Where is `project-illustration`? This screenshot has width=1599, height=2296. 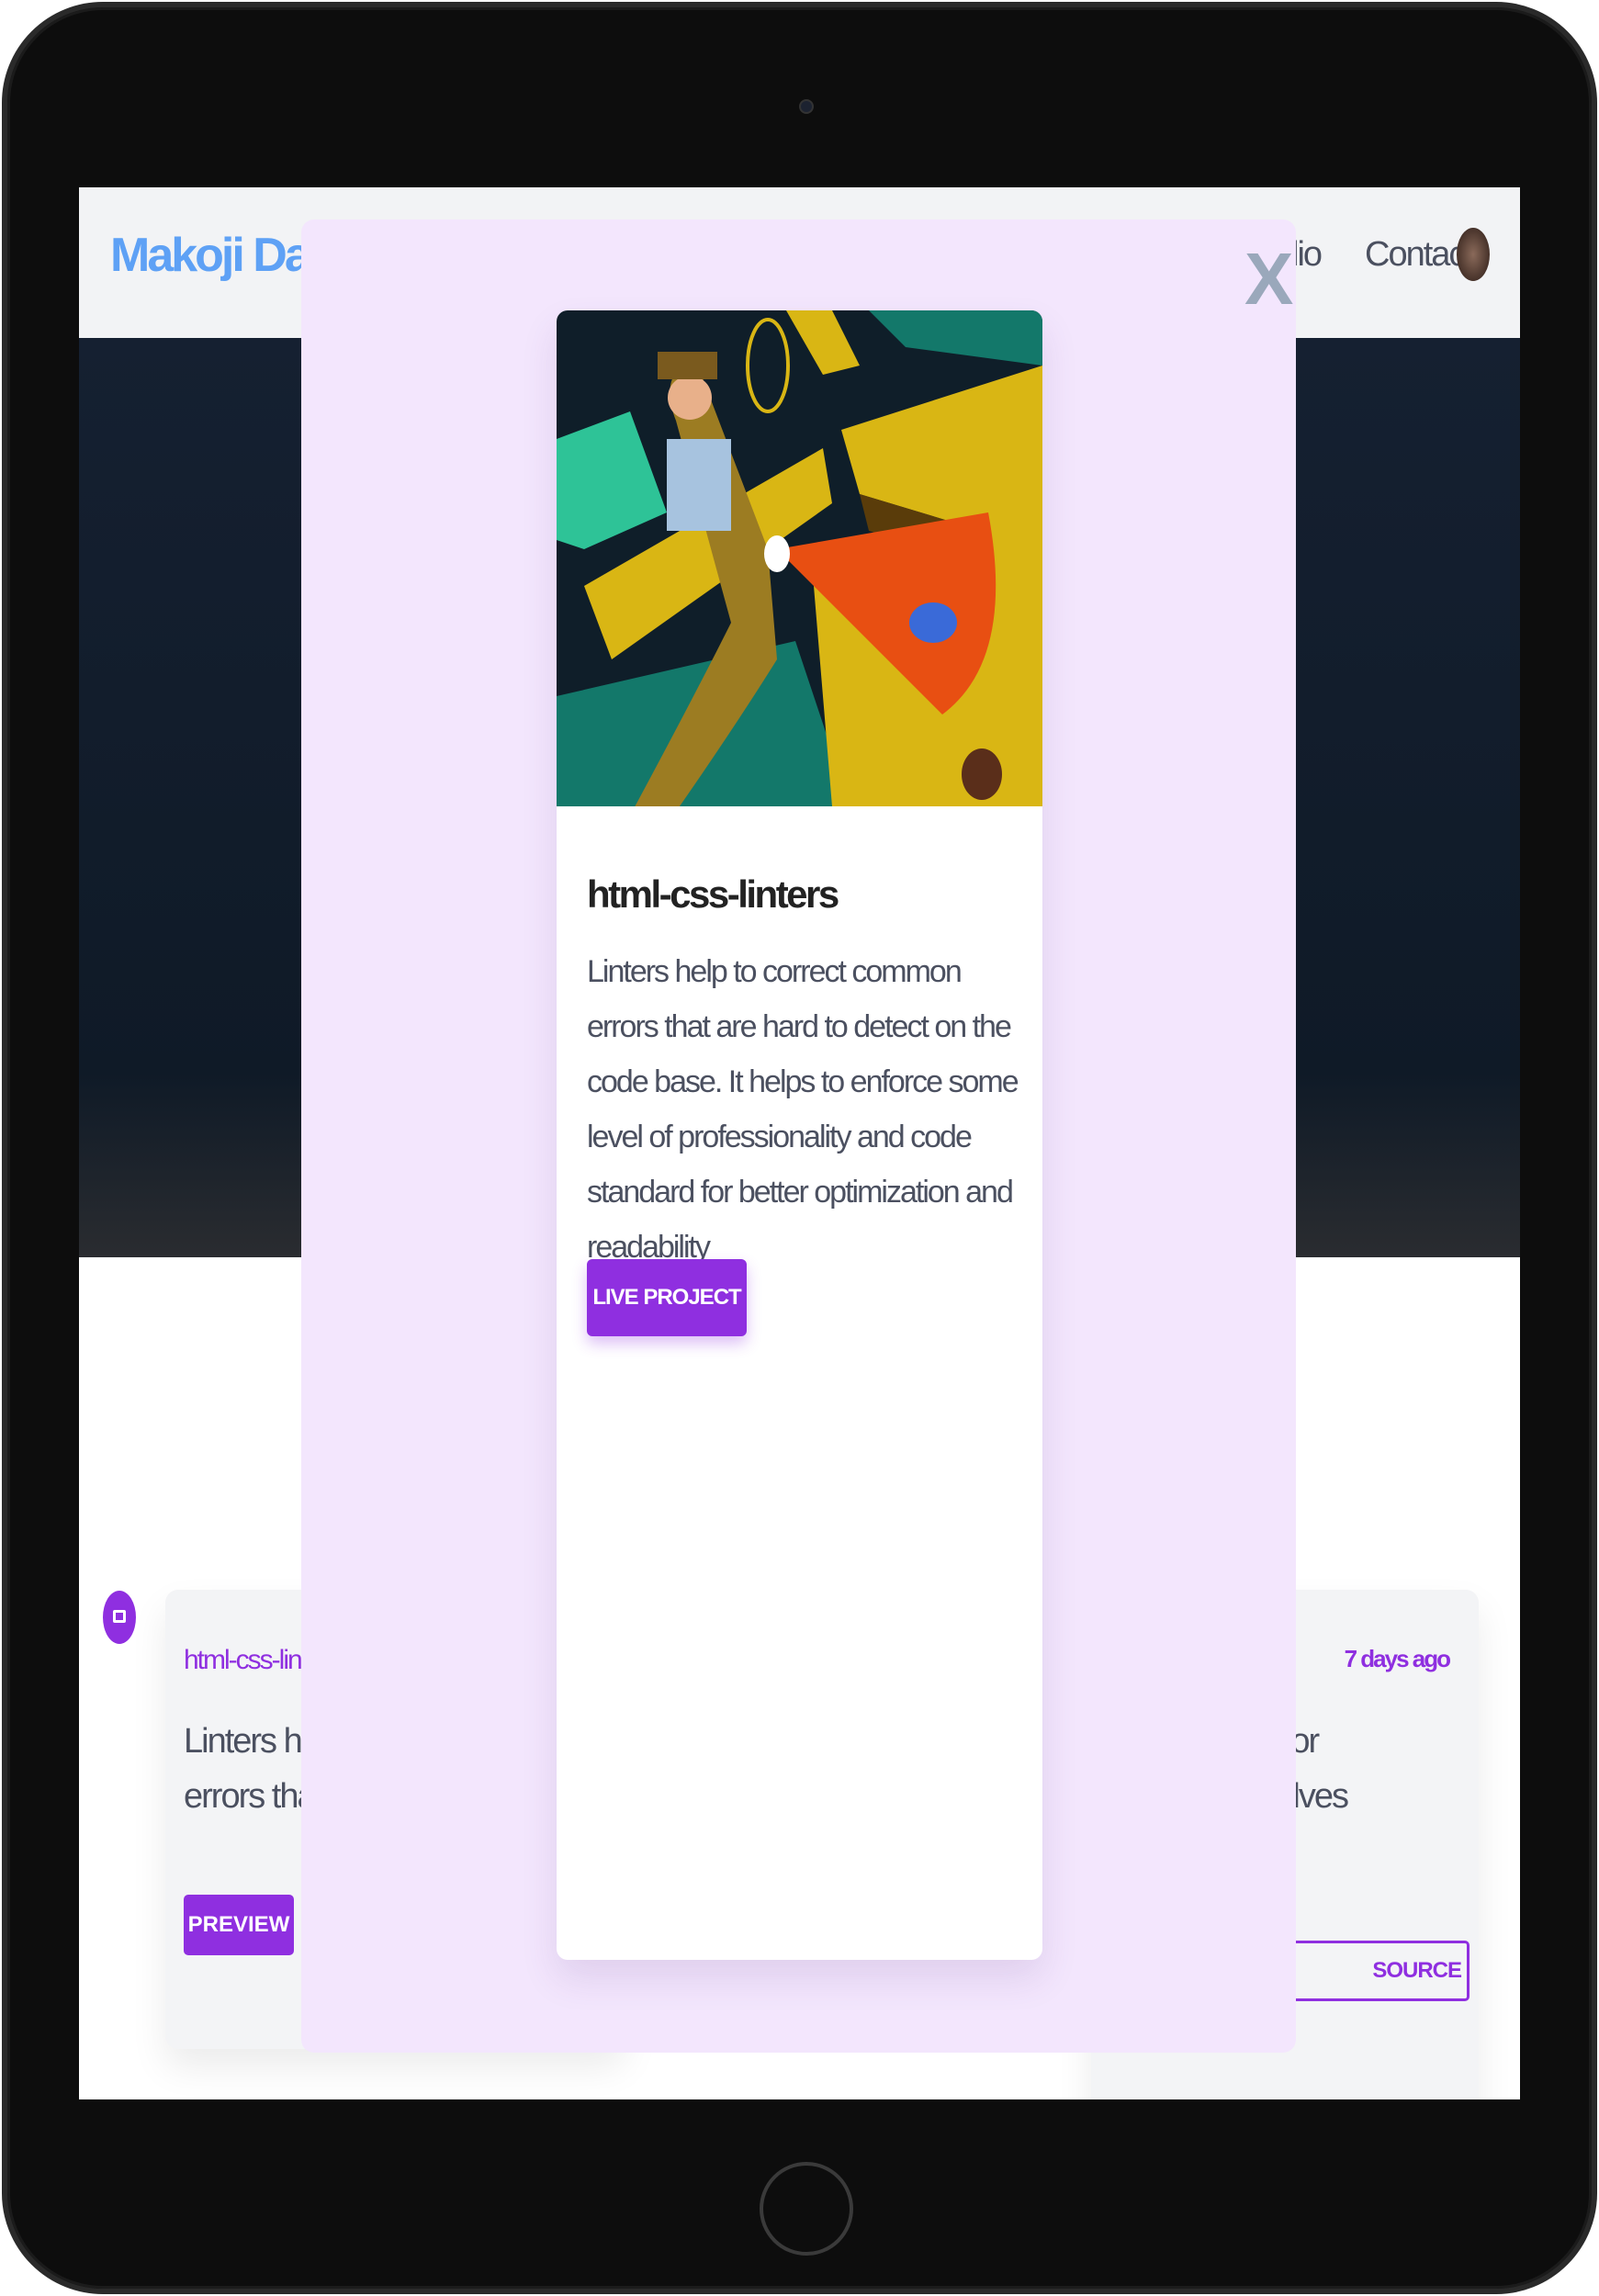
project-illustration is located at coordinates (799, 558).